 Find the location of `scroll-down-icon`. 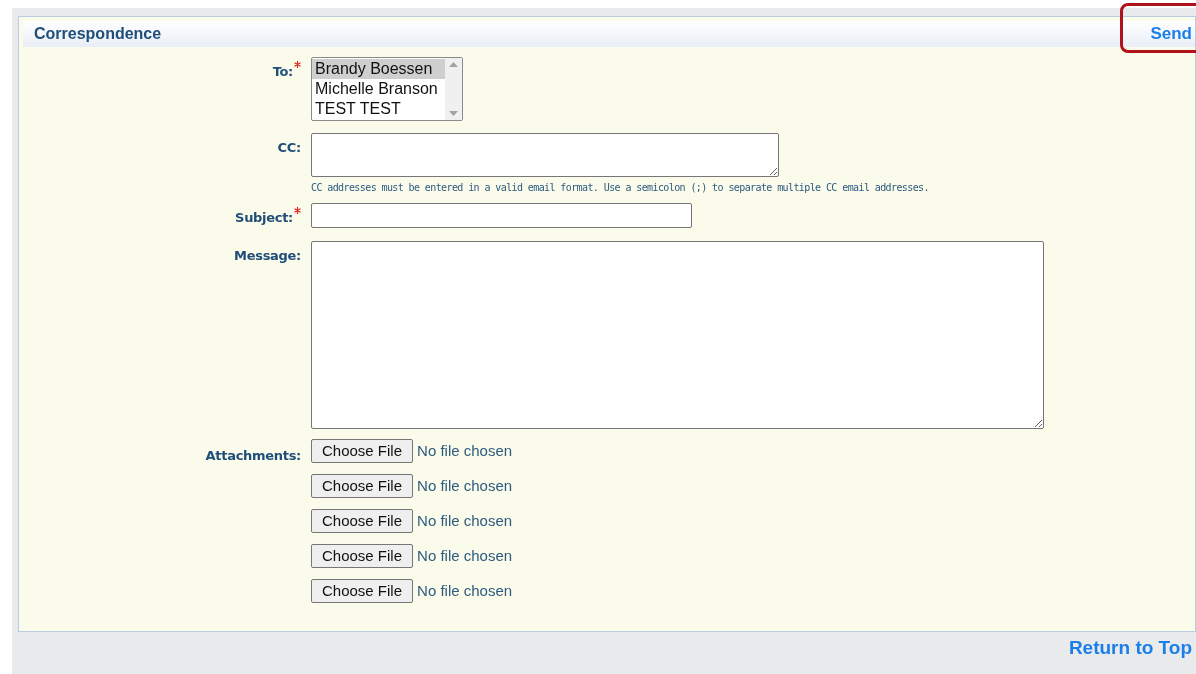

scroll-down-icon is located at coordinates (453, 113).